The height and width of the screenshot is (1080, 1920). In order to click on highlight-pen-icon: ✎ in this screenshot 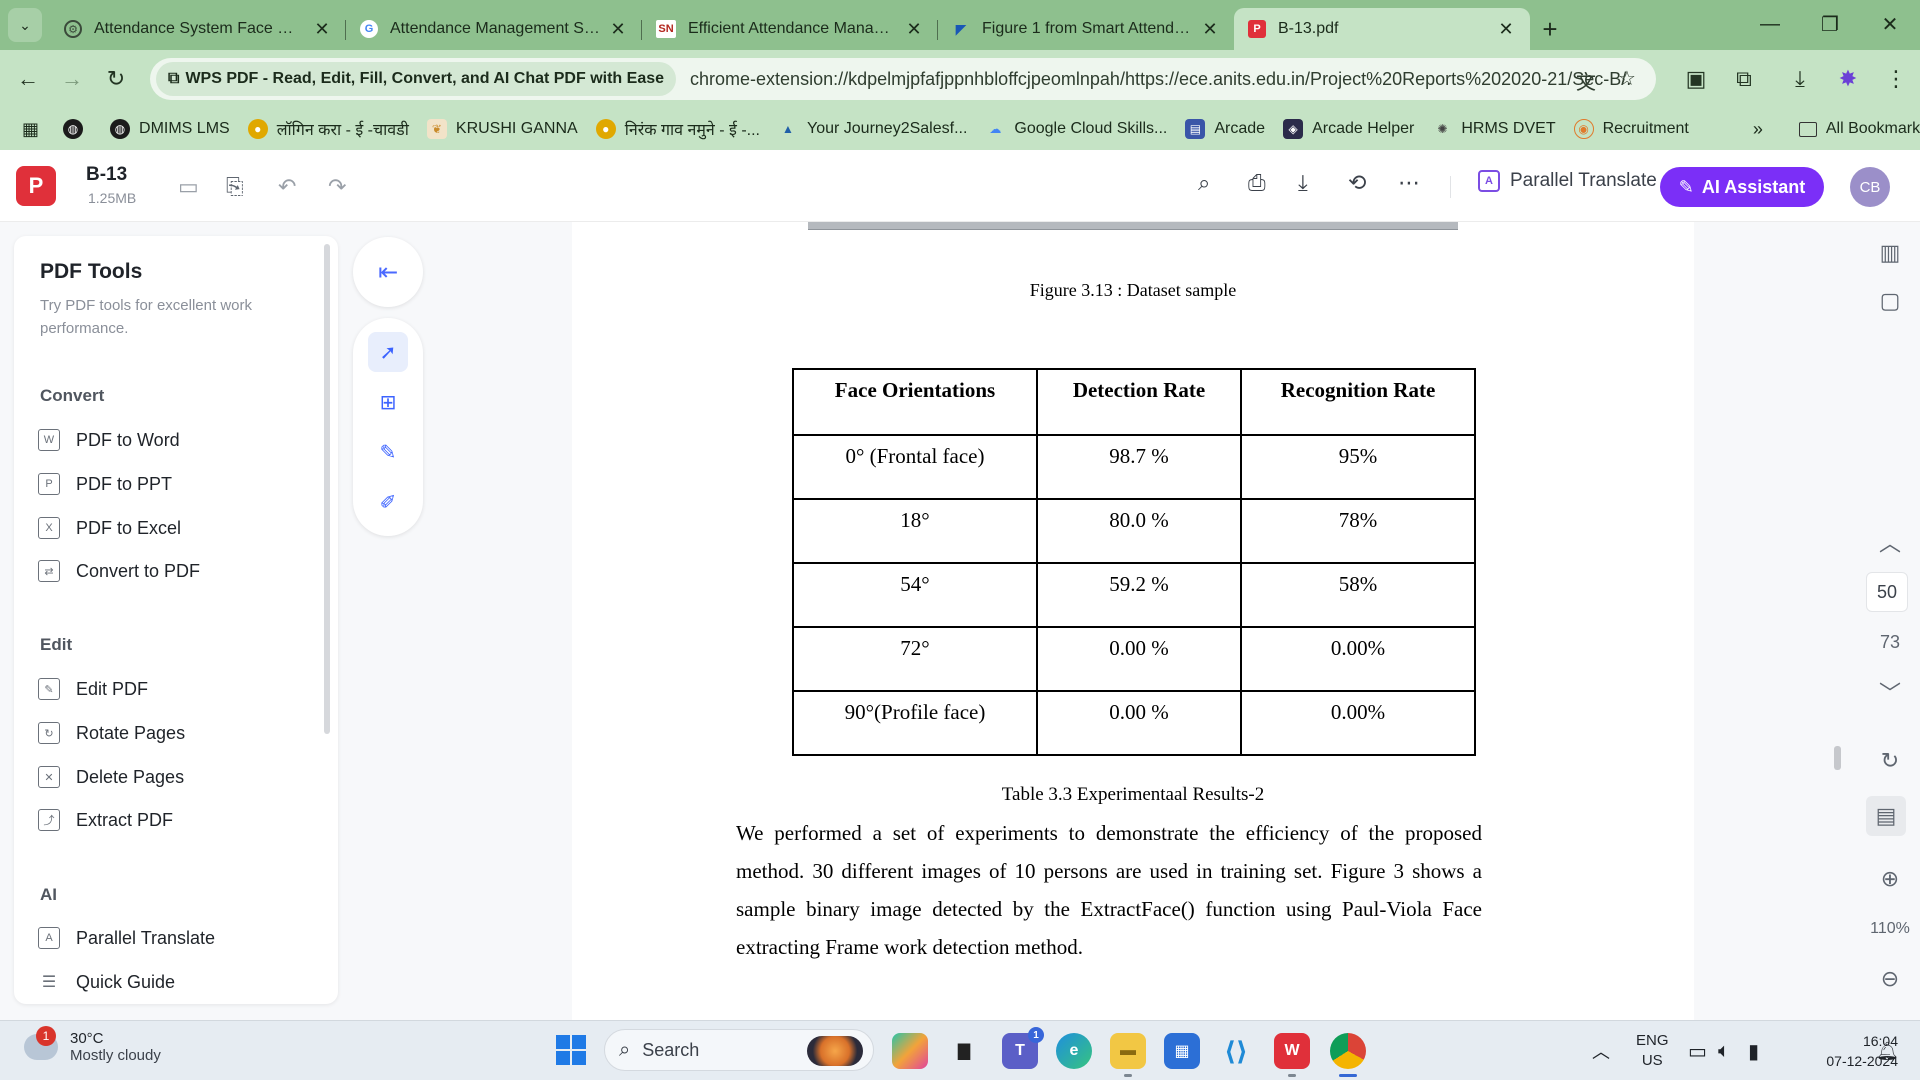, I will do `click(388, 452)`.